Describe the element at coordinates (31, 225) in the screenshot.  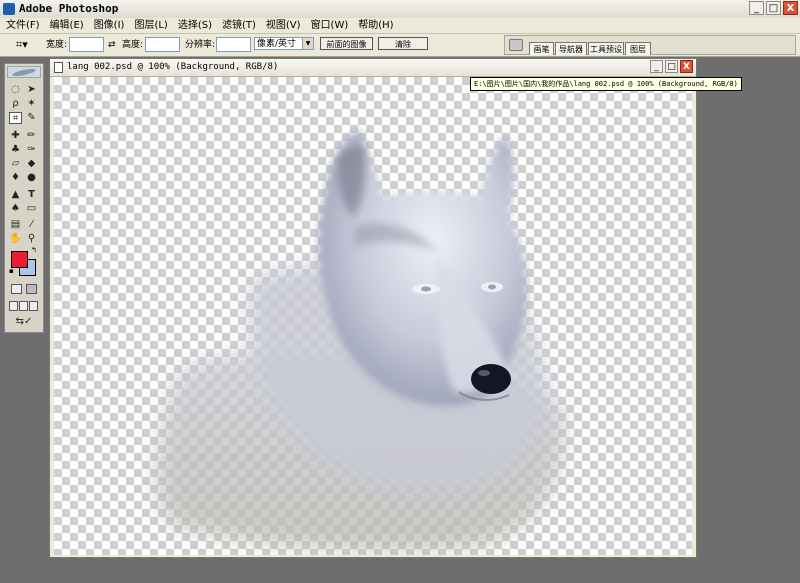
I see `eyedropper-icon: ⁄` at that location.